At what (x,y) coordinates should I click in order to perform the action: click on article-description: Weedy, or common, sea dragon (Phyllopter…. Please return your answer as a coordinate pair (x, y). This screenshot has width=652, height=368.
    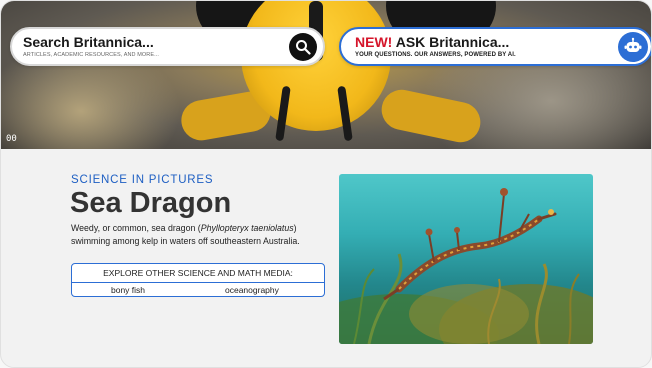
    Looking at the image, I should click on (202, 234).